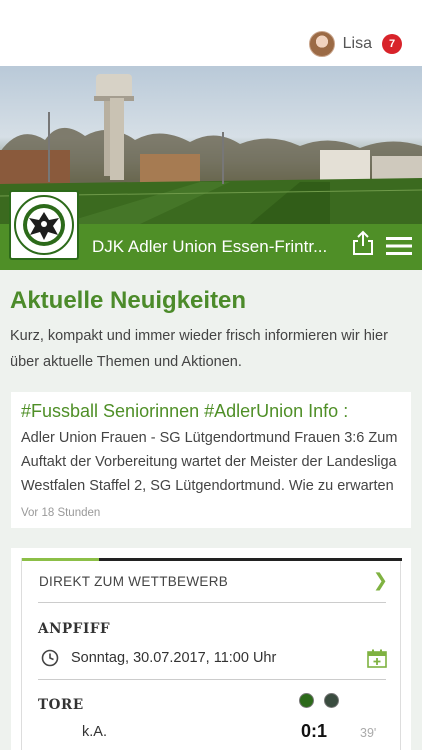 Image resolution: width=422 pixels, height=750 pixels. I want to click on share-icon, so click(363, 243).